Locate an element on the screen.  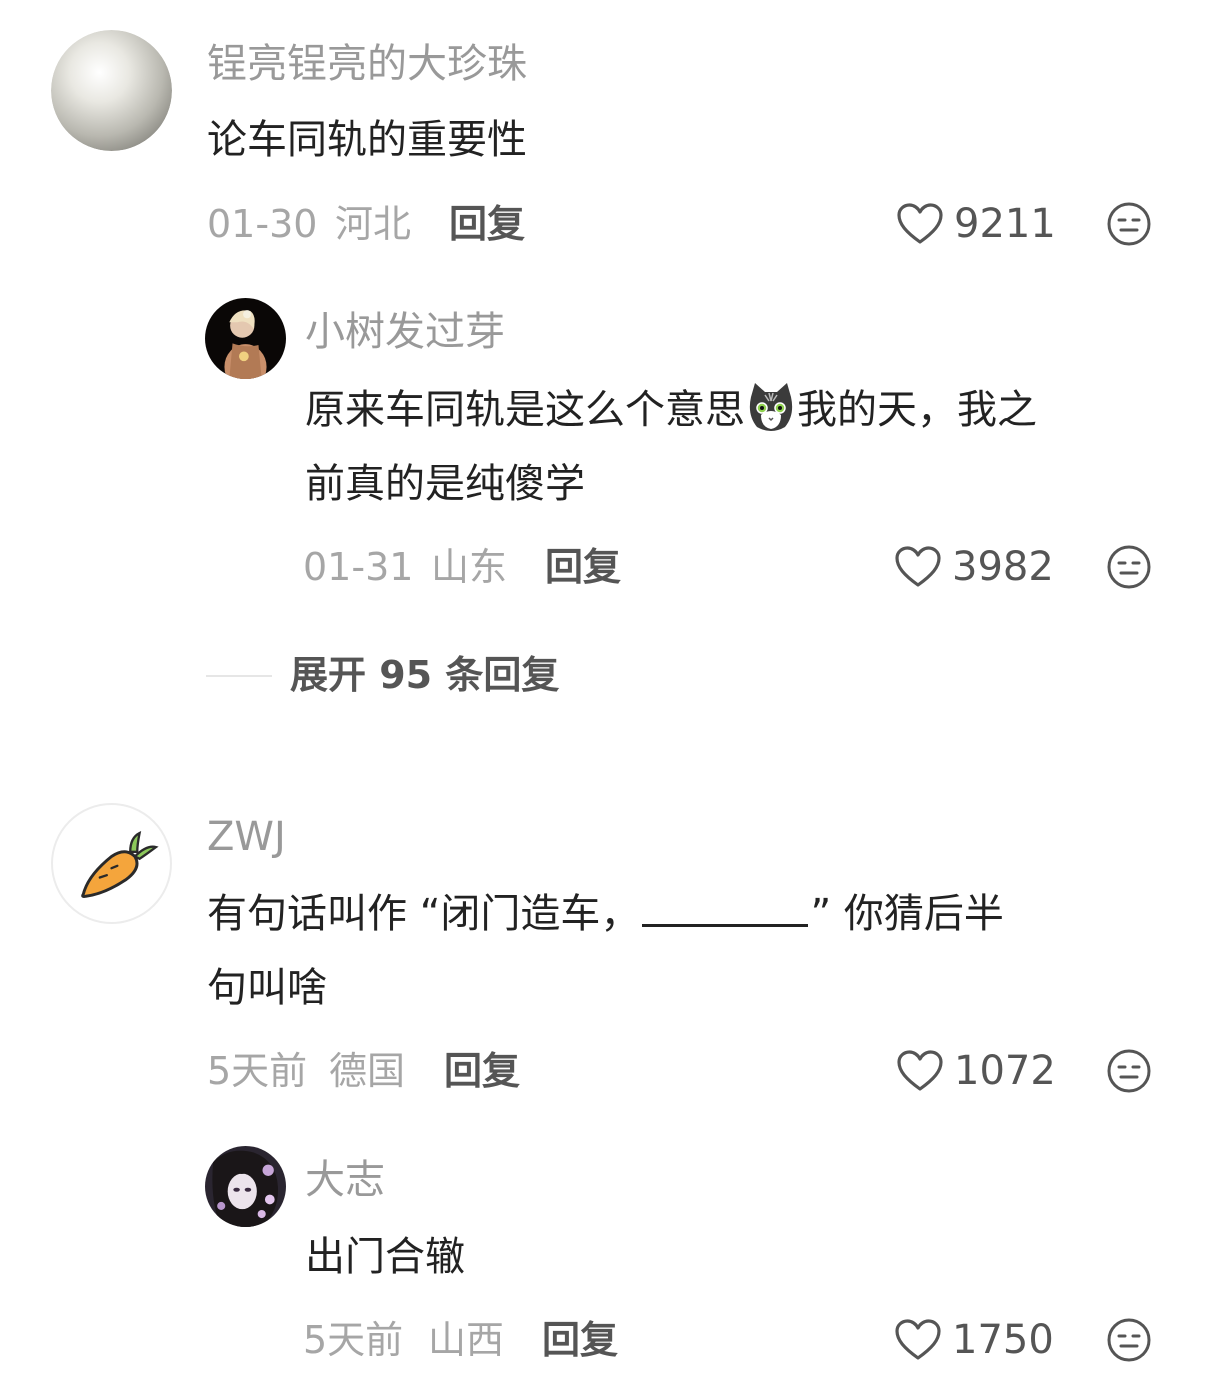
reply-username: 大志 is located at coordinates (345, 1180).